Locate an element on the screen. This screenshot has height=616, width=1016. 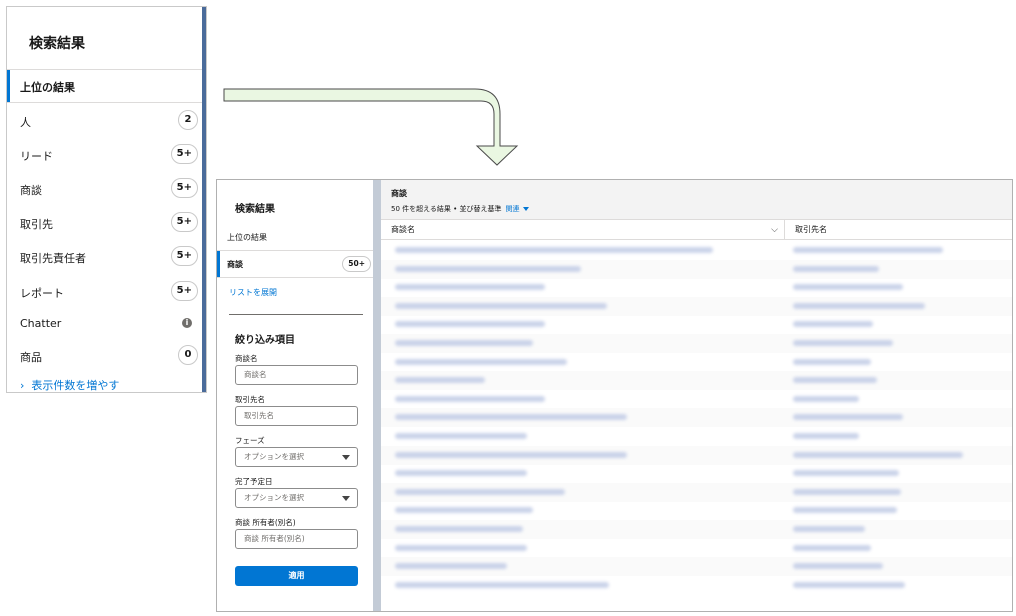
sidebar-item-top-results: 上位の結果 is located at coordinates (247, 237).